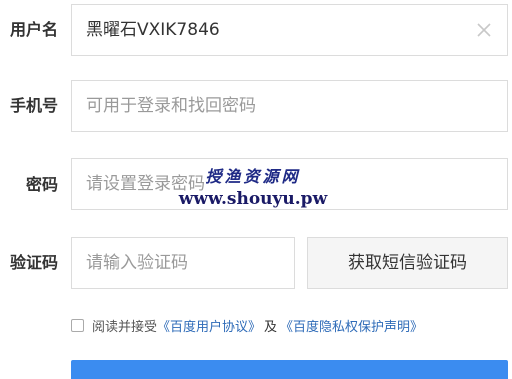  I want to click on captcha-placeholder: 请输入验证码, so click(137, 263).